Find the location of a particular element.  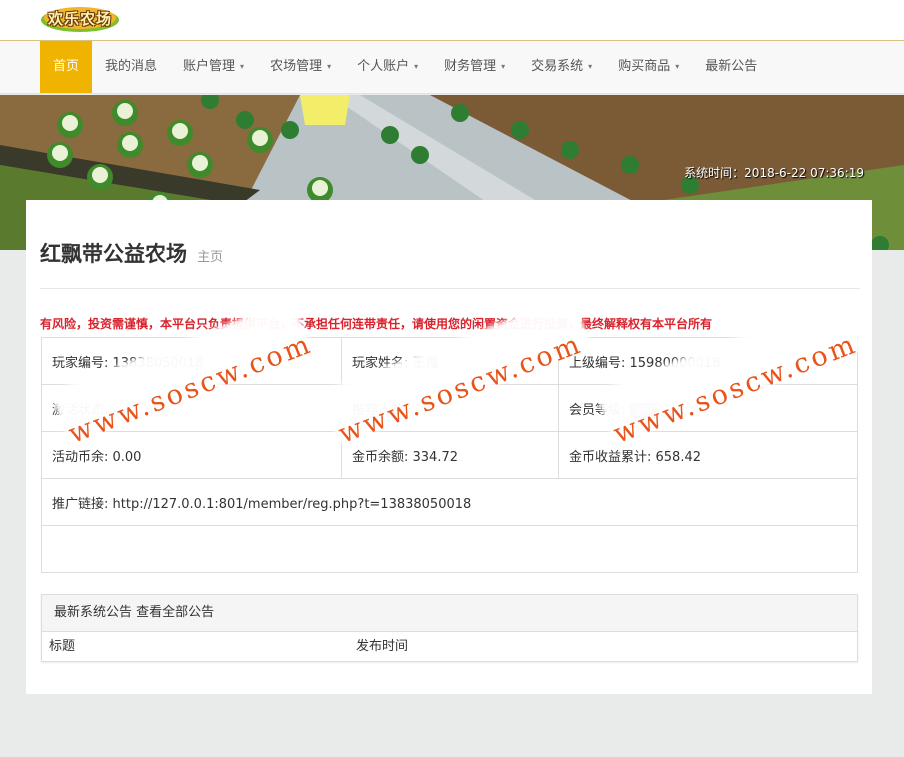

table-row is located at coordinates (449, 549).